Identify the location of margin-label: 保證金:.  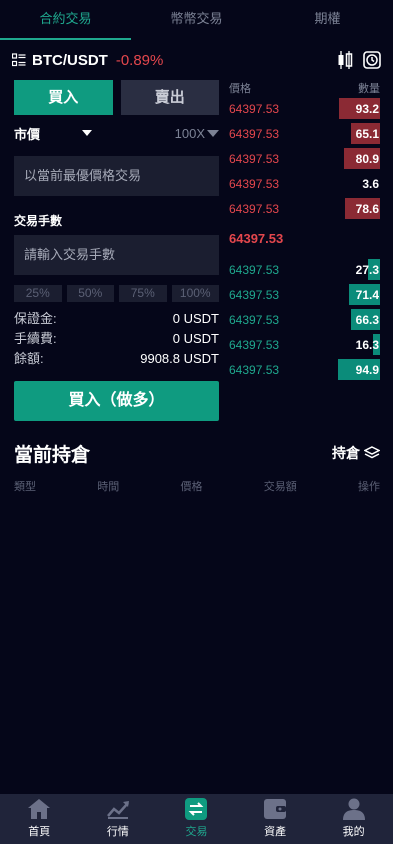
(35, 318).